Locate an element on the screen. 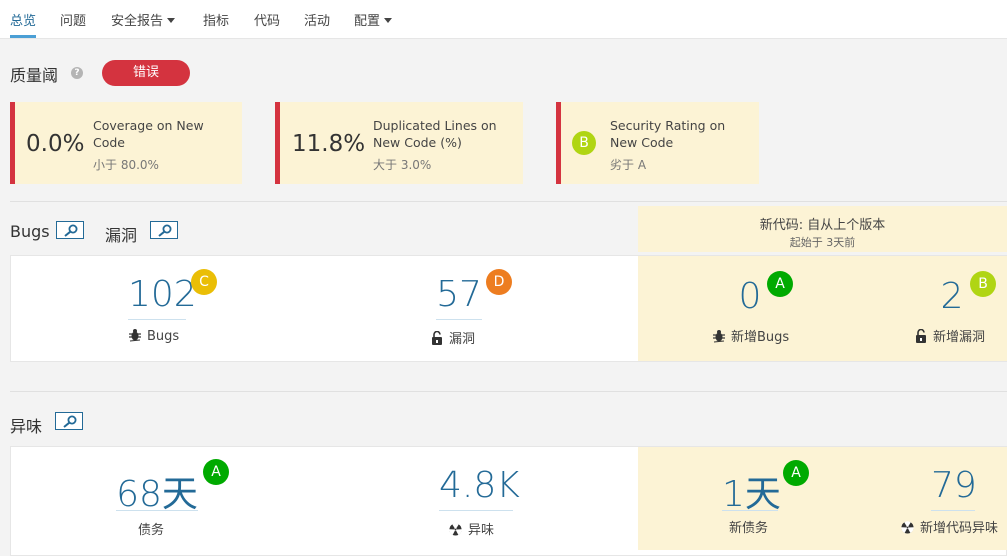  new-vulnerabilities-rating-badge: B is located at coordinates (983, 284).